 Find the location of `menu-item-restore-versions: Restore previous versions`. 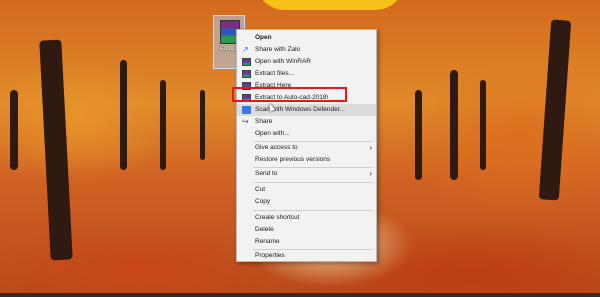

menu-item-restore-versions: Restore previous versions is located at coordinates (306, 160).